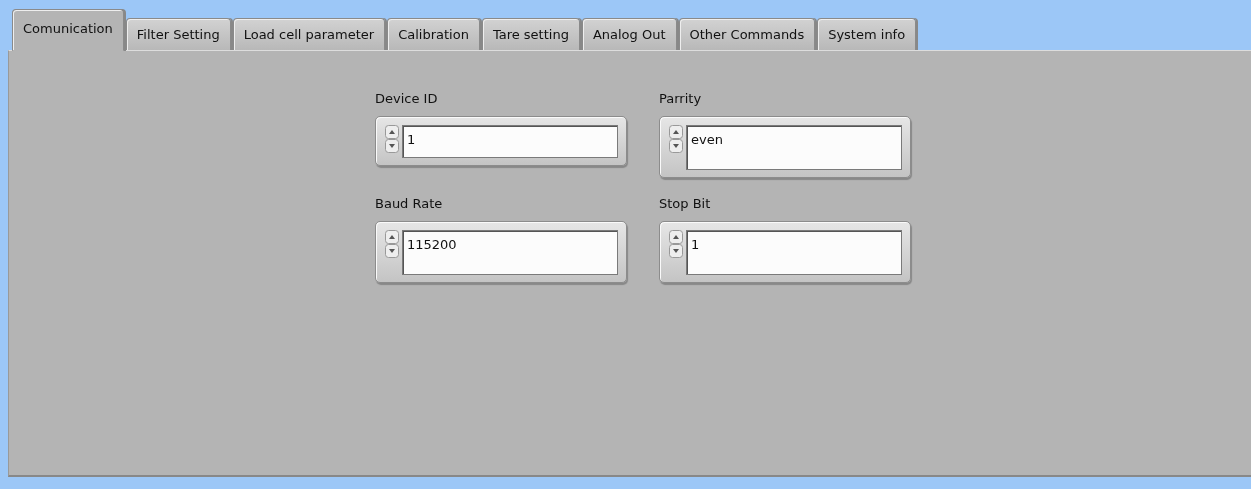 This screenshot has height=489, width=1251. I want to click on ring-control: 115200, so click(501, 252).